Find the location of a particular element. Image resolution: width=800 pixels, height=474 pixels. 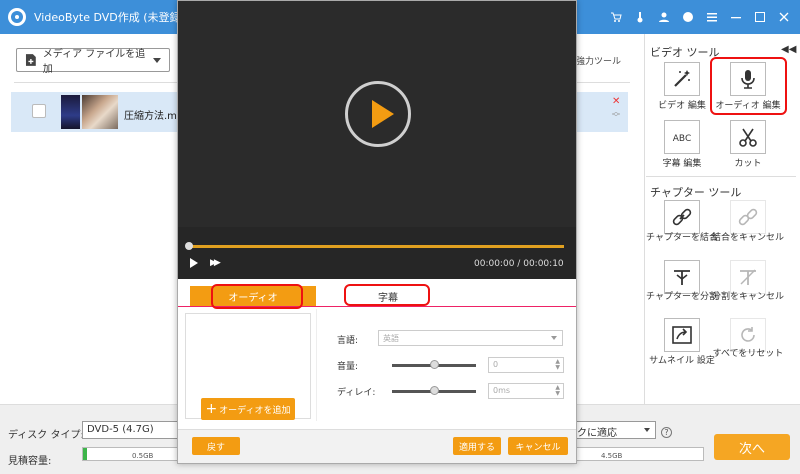

language-select: 英語 is located at coordinates (470, 338).